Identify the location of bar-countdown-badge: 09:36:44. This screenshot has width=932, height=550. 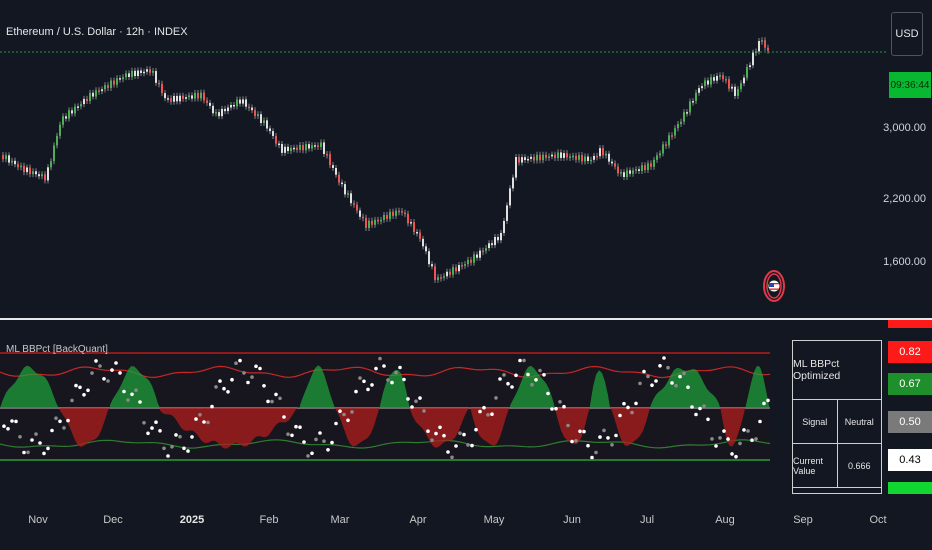
(910, 85).